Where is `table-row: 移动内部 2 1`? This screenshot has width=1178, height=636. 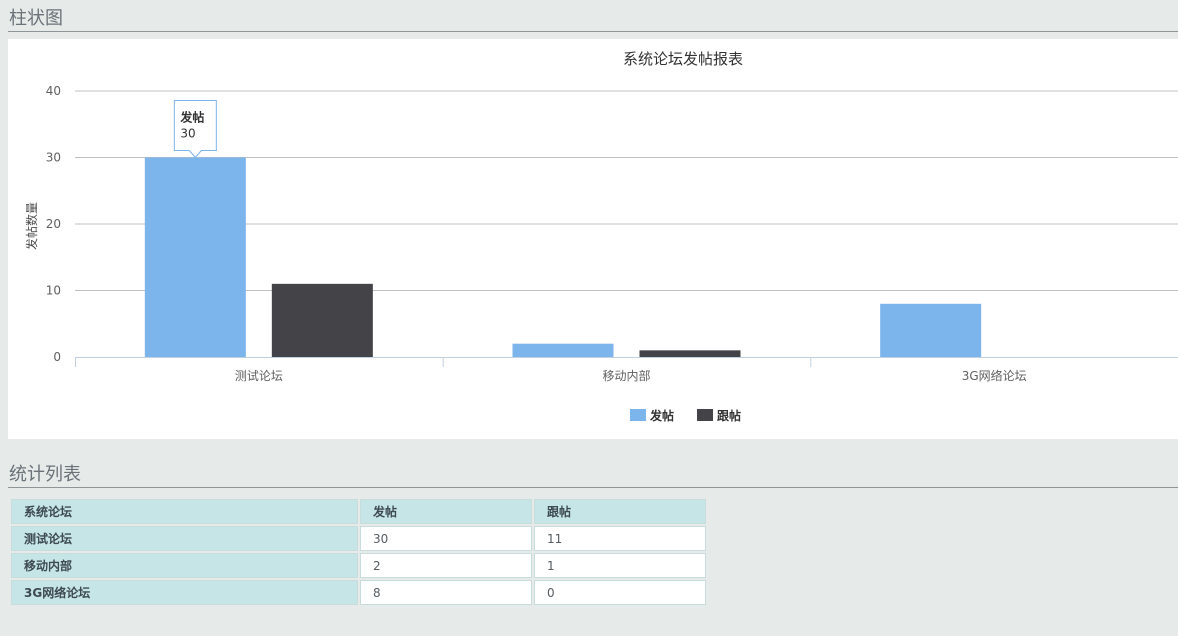
table-row: 移动内部 2 1 is located at coordinates (358, 565).